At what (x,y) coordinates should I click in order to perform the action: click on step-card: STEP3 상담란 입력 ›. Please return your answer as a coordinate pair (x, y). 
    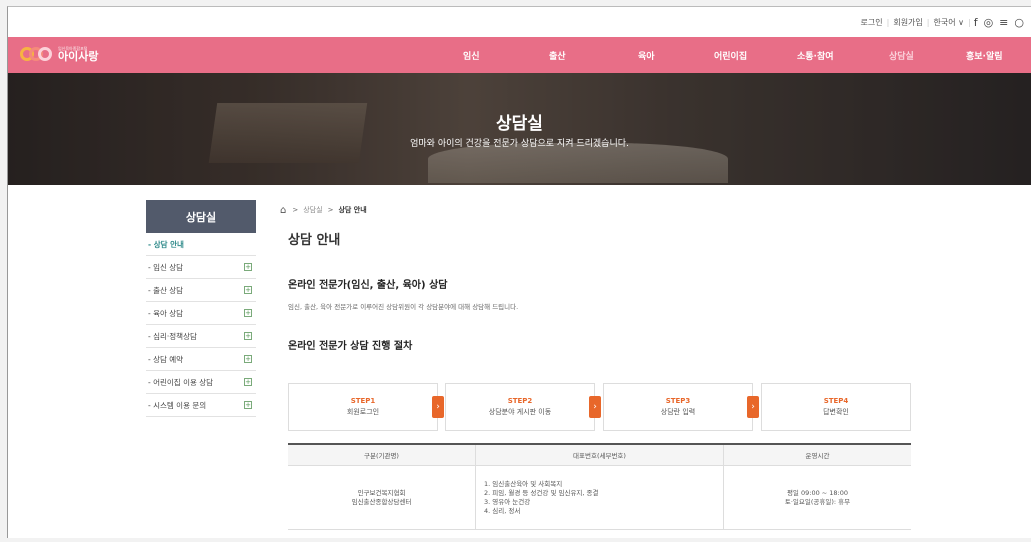
    Looking at the image, I should click on (681, 407).